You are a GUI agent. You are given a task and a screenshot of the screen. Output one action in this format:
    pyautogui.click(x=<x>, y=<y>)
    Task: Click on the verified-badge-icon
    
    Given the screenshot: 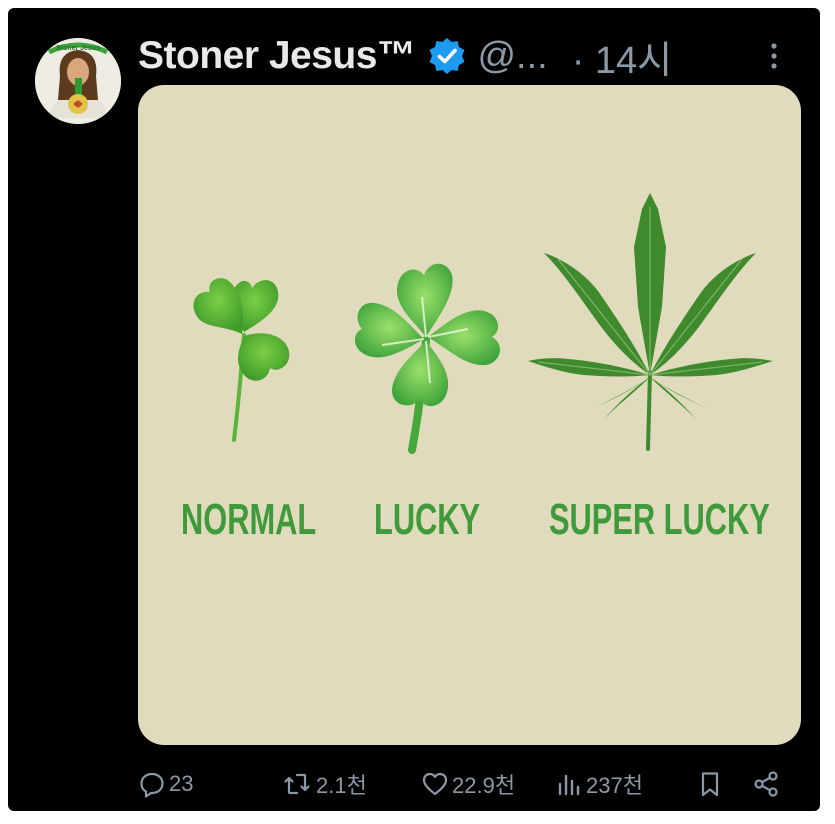 What is the action you would take?
    pyautogui.click(x=447, y=56)
    